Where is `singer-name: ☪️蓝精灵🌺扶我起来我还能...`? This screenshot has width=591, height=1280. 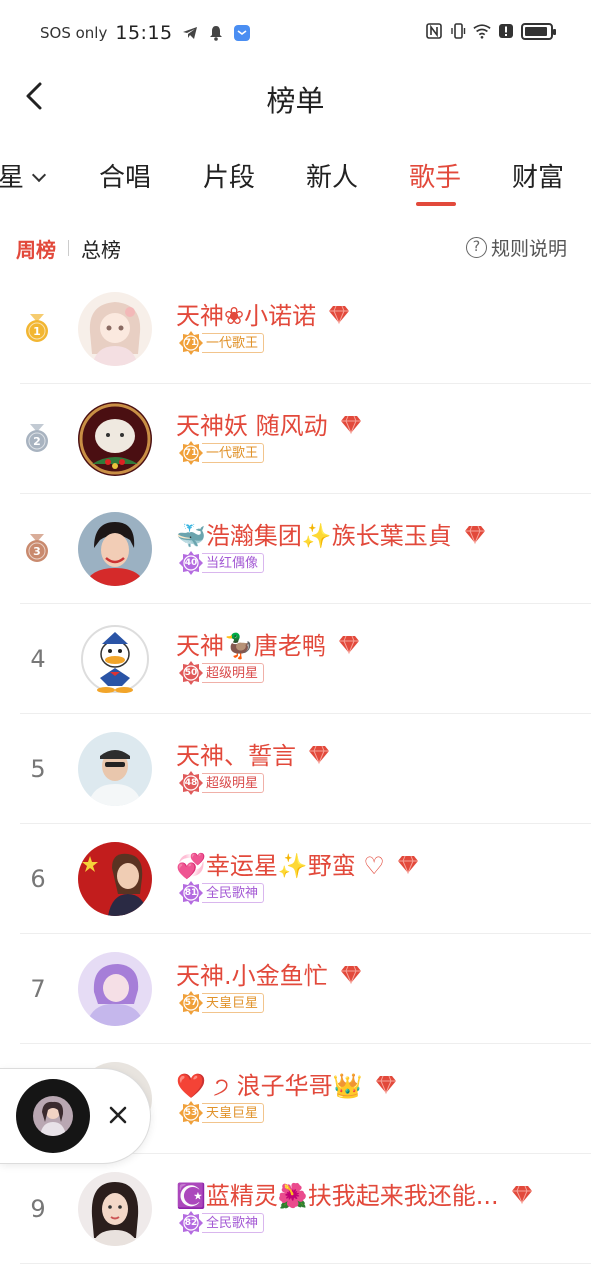 singer-name: ☪️蓝精灵🌺扶我起来我还能... is located at coordinates (354, 1193).